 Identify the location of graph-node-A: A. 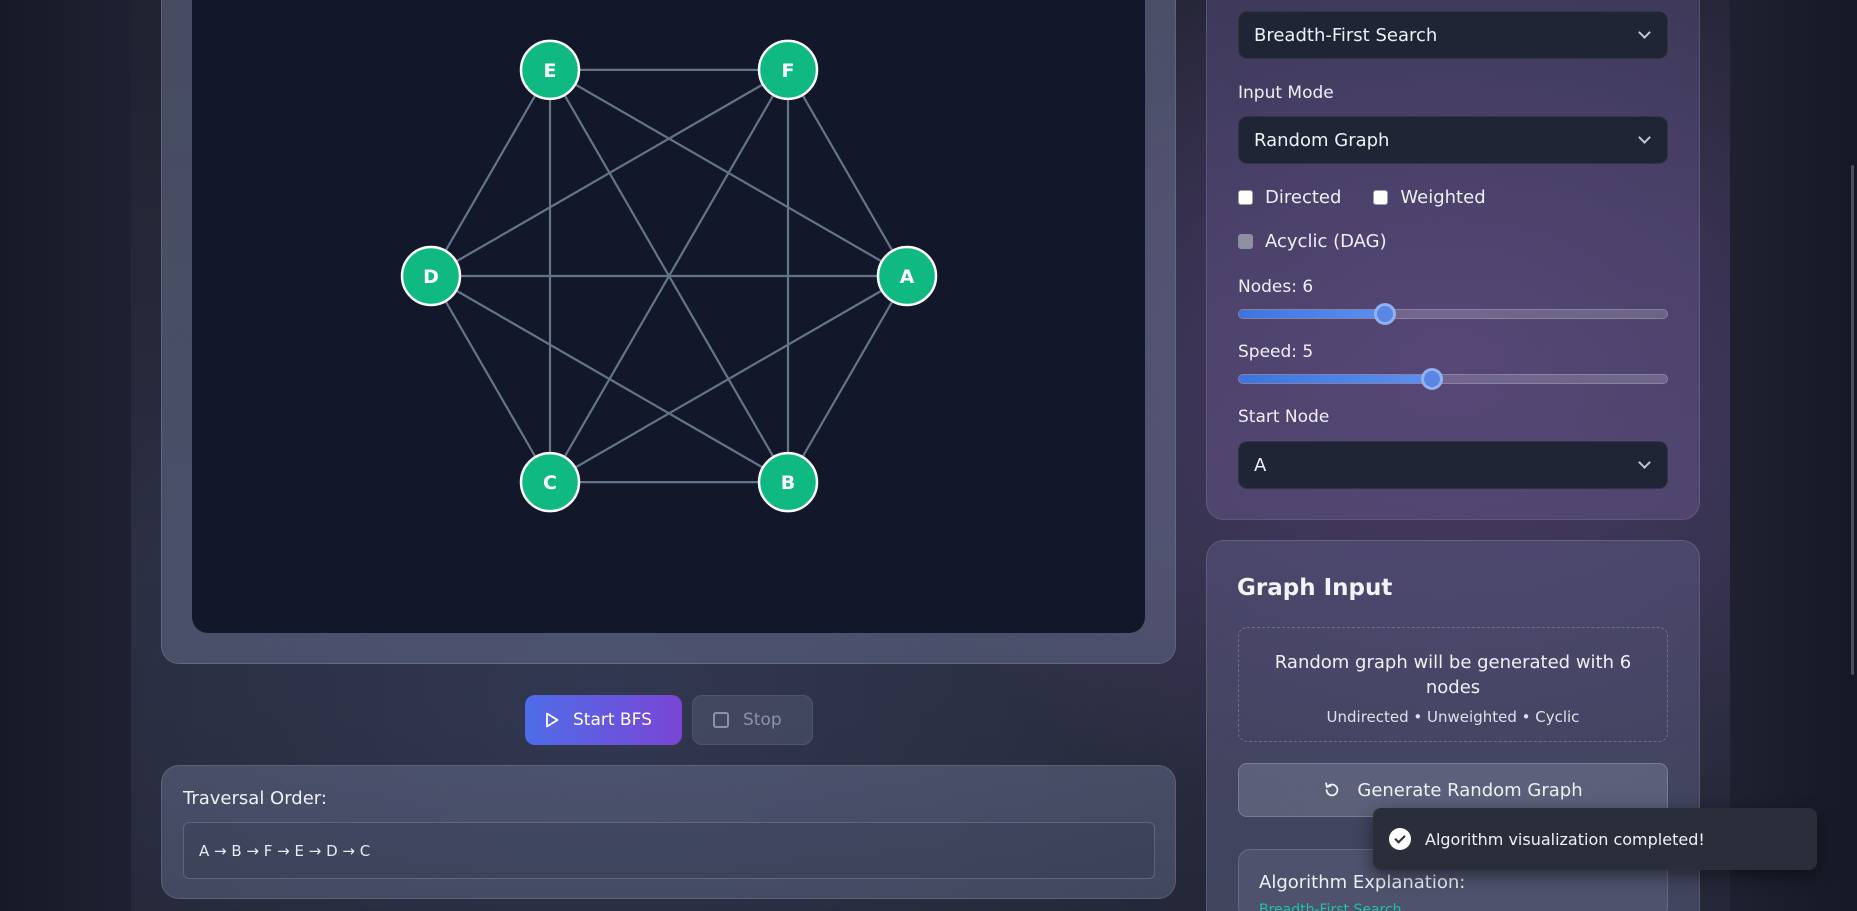
(907, 276).